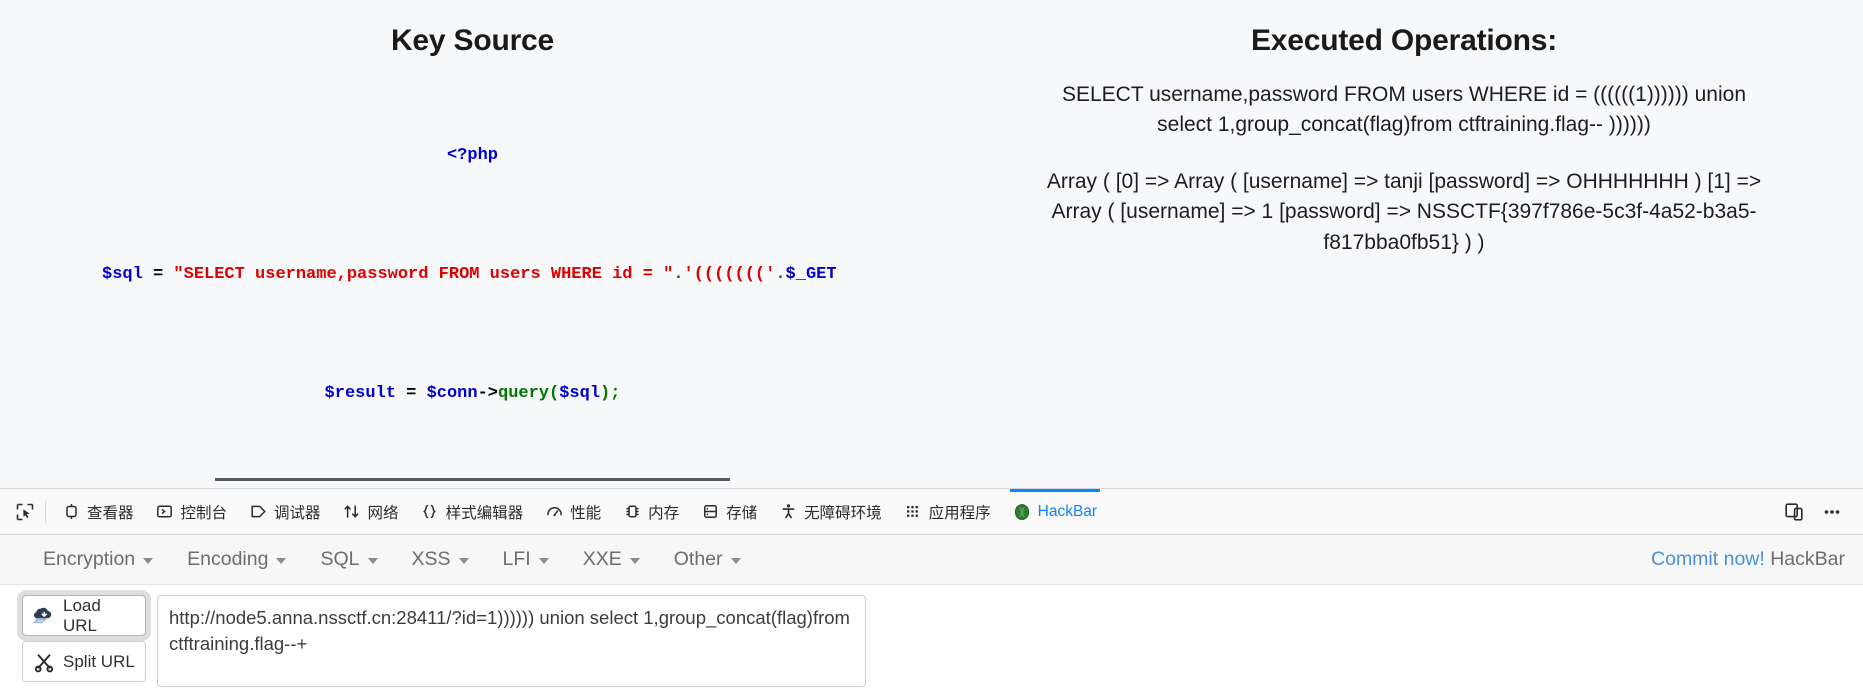 This screenshot has width=1863, height=695. What do you see at coordinates (122, 274) in the screenshot?
I see `token-var-sql: $sql` at bounding box center [122, 274].